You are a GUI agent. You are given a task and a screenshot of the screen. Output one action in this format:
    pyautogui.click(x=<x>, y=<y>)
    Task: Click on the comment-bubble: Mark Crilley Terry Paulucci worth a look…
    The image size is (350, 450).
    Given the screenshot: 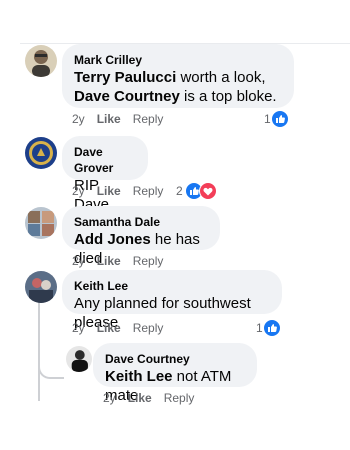 What is the action you would take?
    pyautogui.click(x=178, y=76)
    